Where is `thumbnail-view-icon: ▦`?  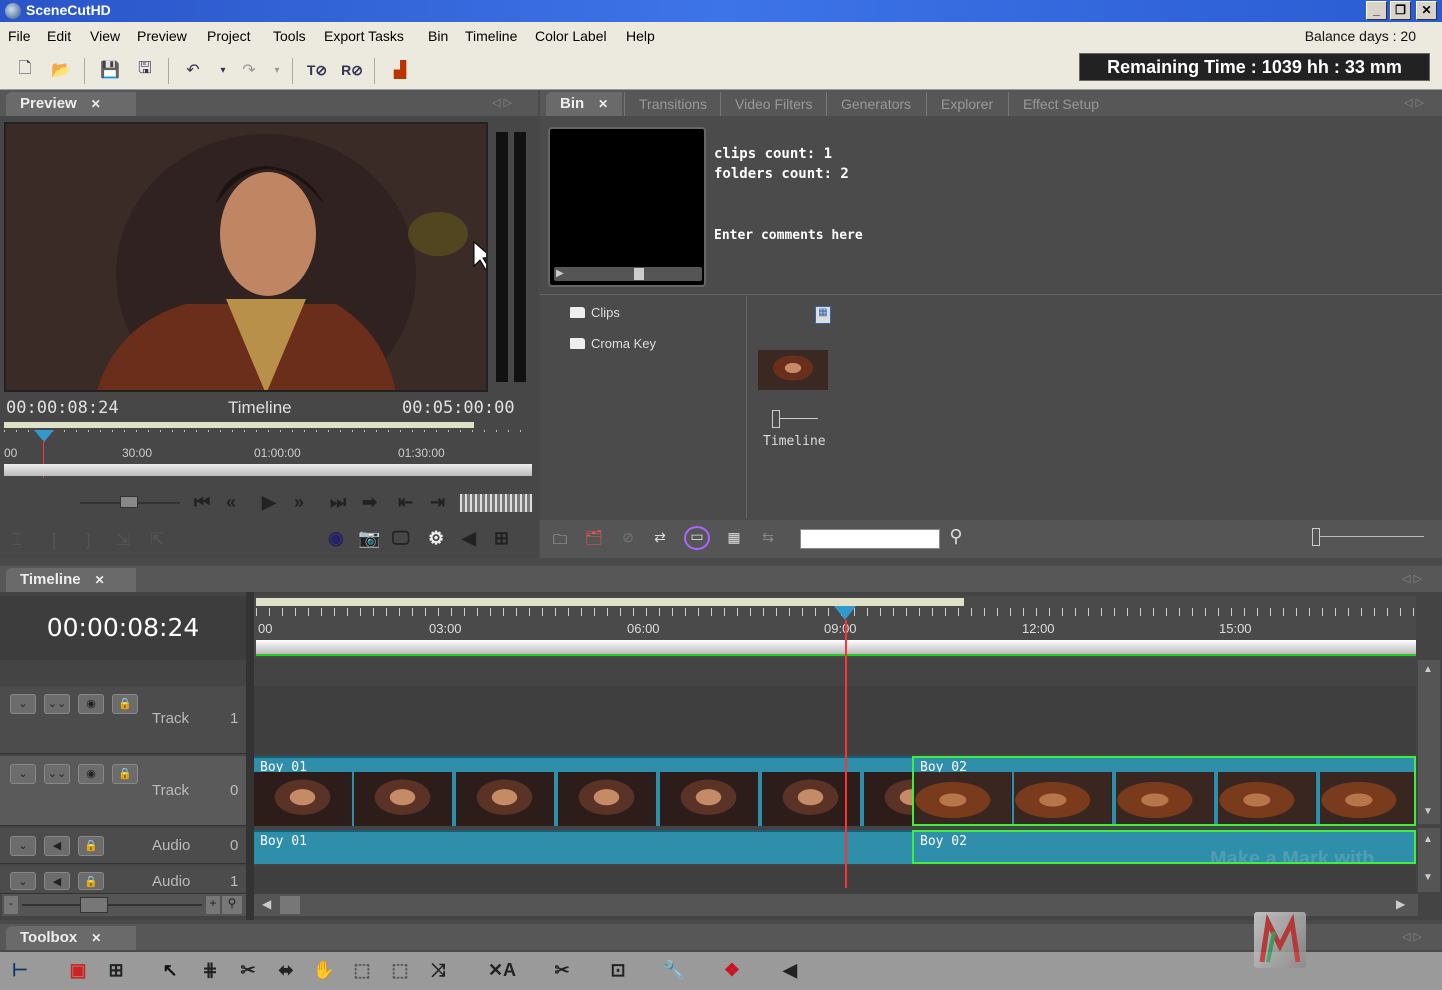 thumbnail-view-icon: ▦ is located at coordinates (734, 538).